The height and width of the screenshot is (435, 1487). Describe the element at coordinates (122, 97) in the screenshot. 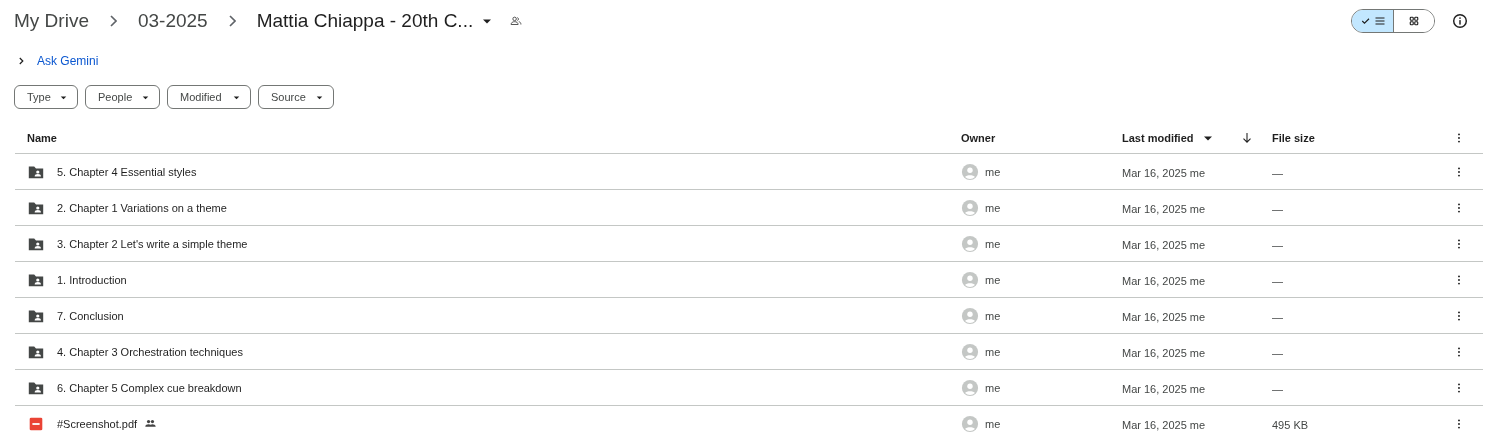

I see `filter-chip: People` at that location.